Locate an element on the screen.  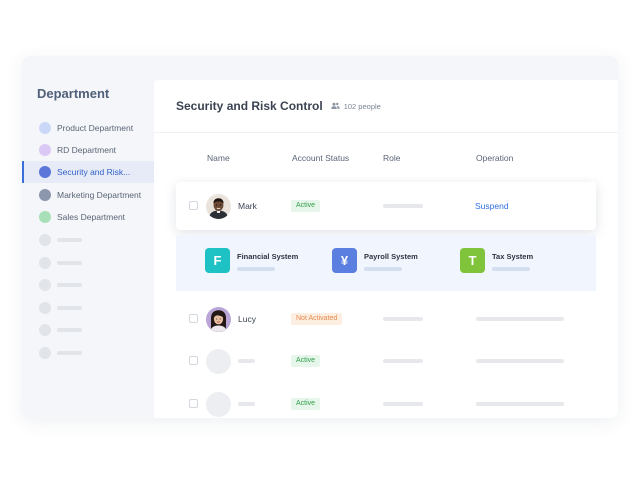
sidebar-item-marketing: Marketing Department is located at coordinates (88, 195).